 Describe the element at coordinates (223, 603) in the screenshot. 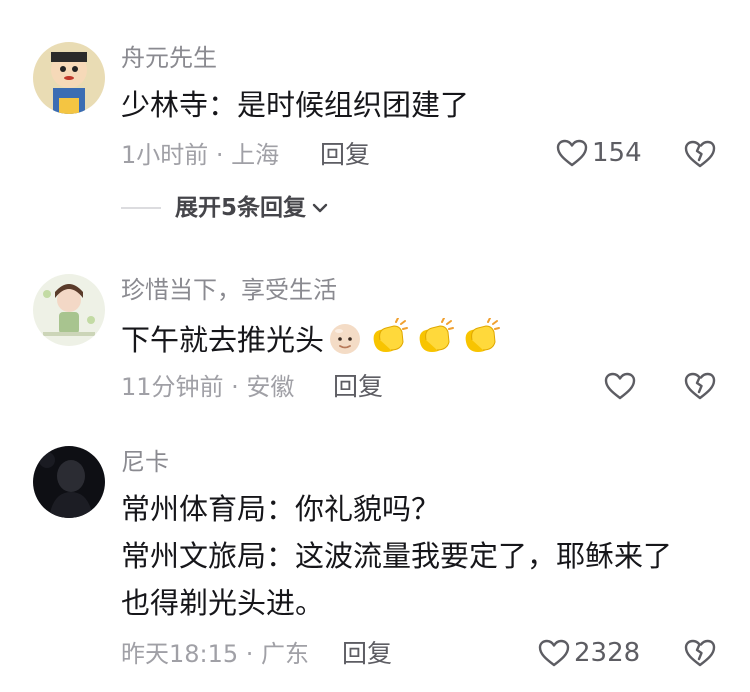

I see `comment-text-line: 也得剃光头进。` at that location.